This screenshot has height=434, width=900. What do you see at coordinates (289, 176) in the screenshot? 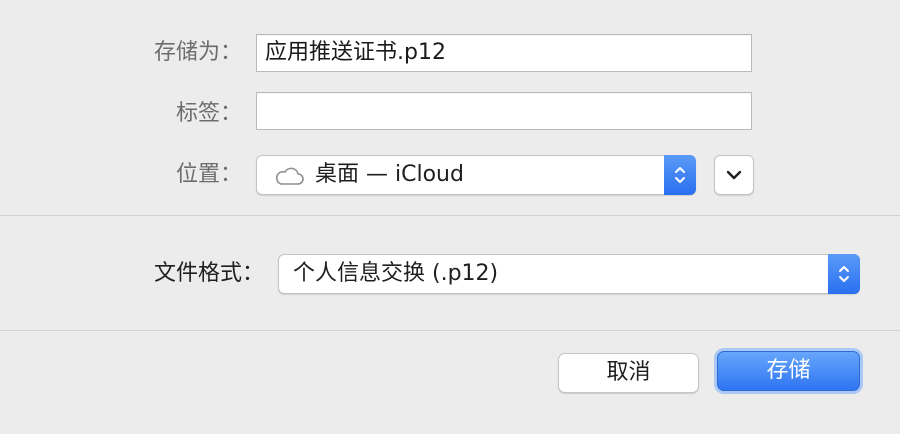
I see `cloud-icon` at bounding box center [289, 176].